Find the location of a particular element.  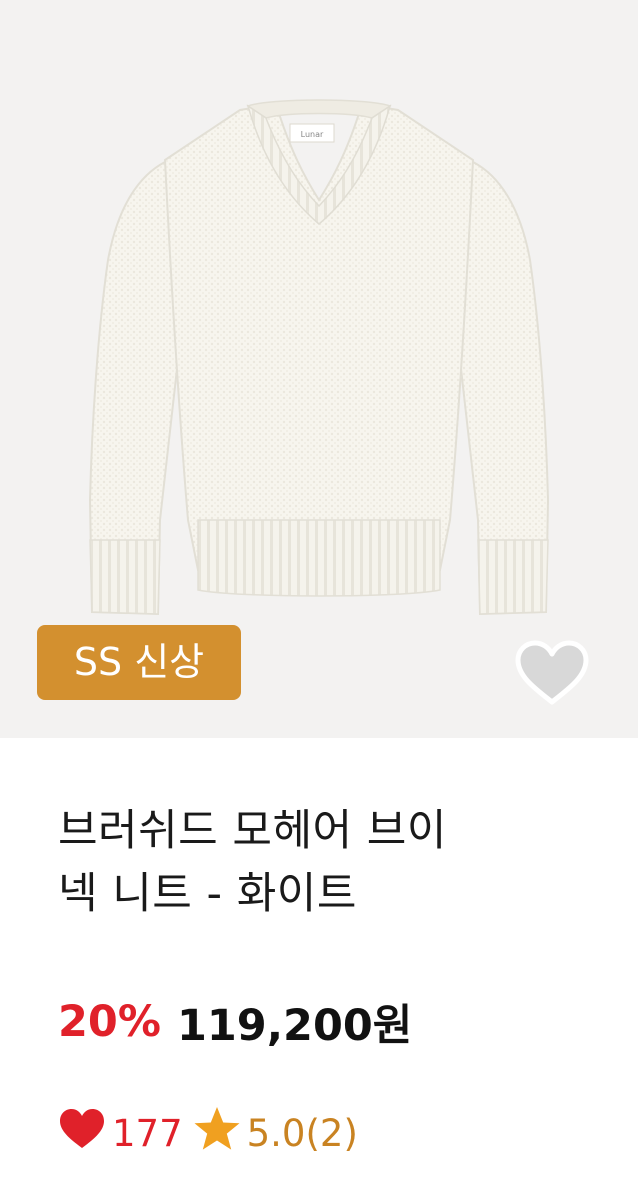

price-row: 20% 119,200원 is located at coordinates (235, 1022).